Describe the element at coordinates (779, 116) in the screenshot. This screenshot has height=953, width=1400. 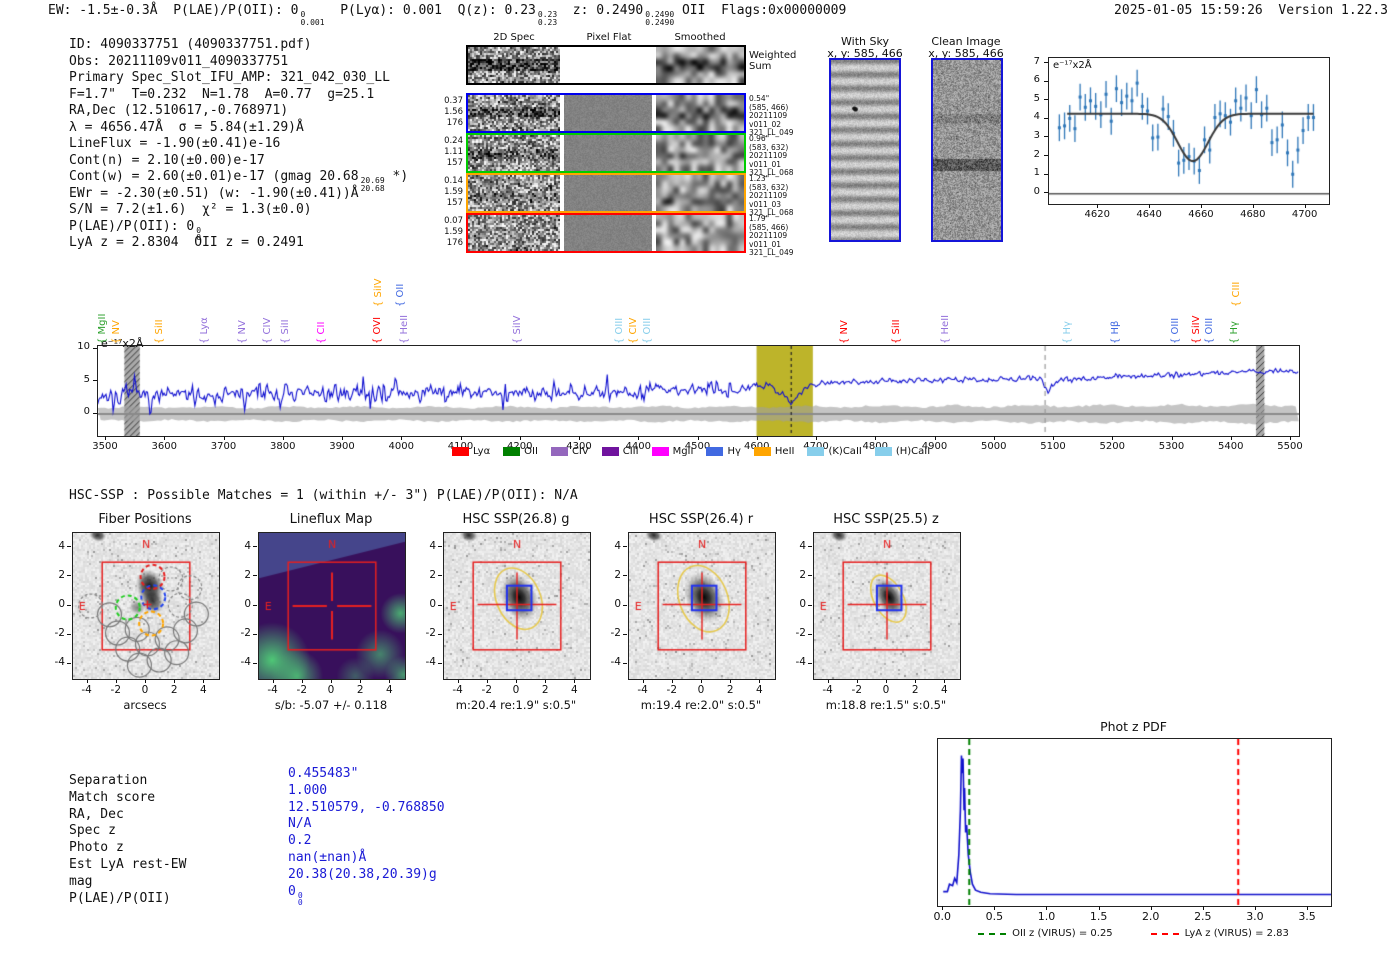
I see `spec2d-row-right-labels: 0.54" (585, 466) 20211109 v011_02 321_LL_049` at that location.